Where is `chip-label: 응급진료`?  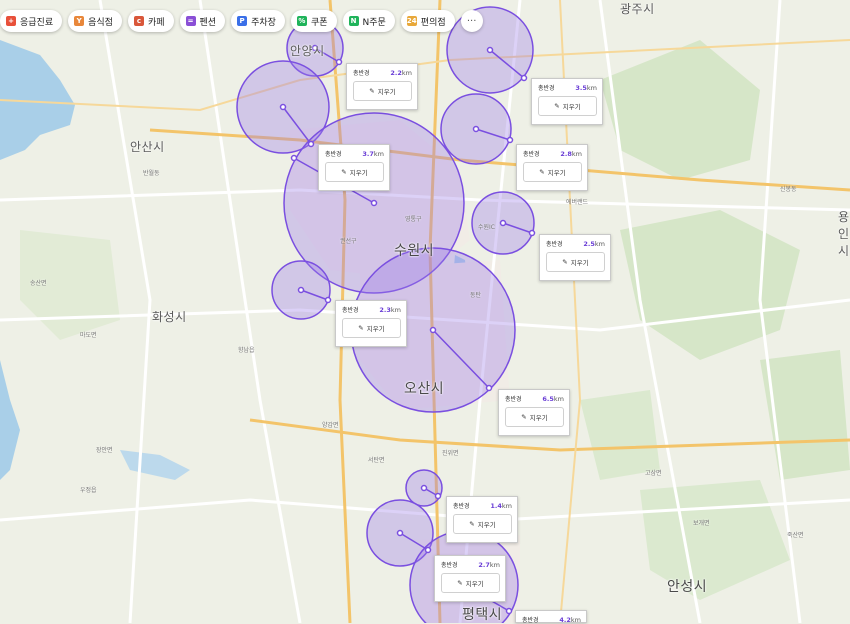
chip-label: 응급진료 is located at coordinates (37, 22).